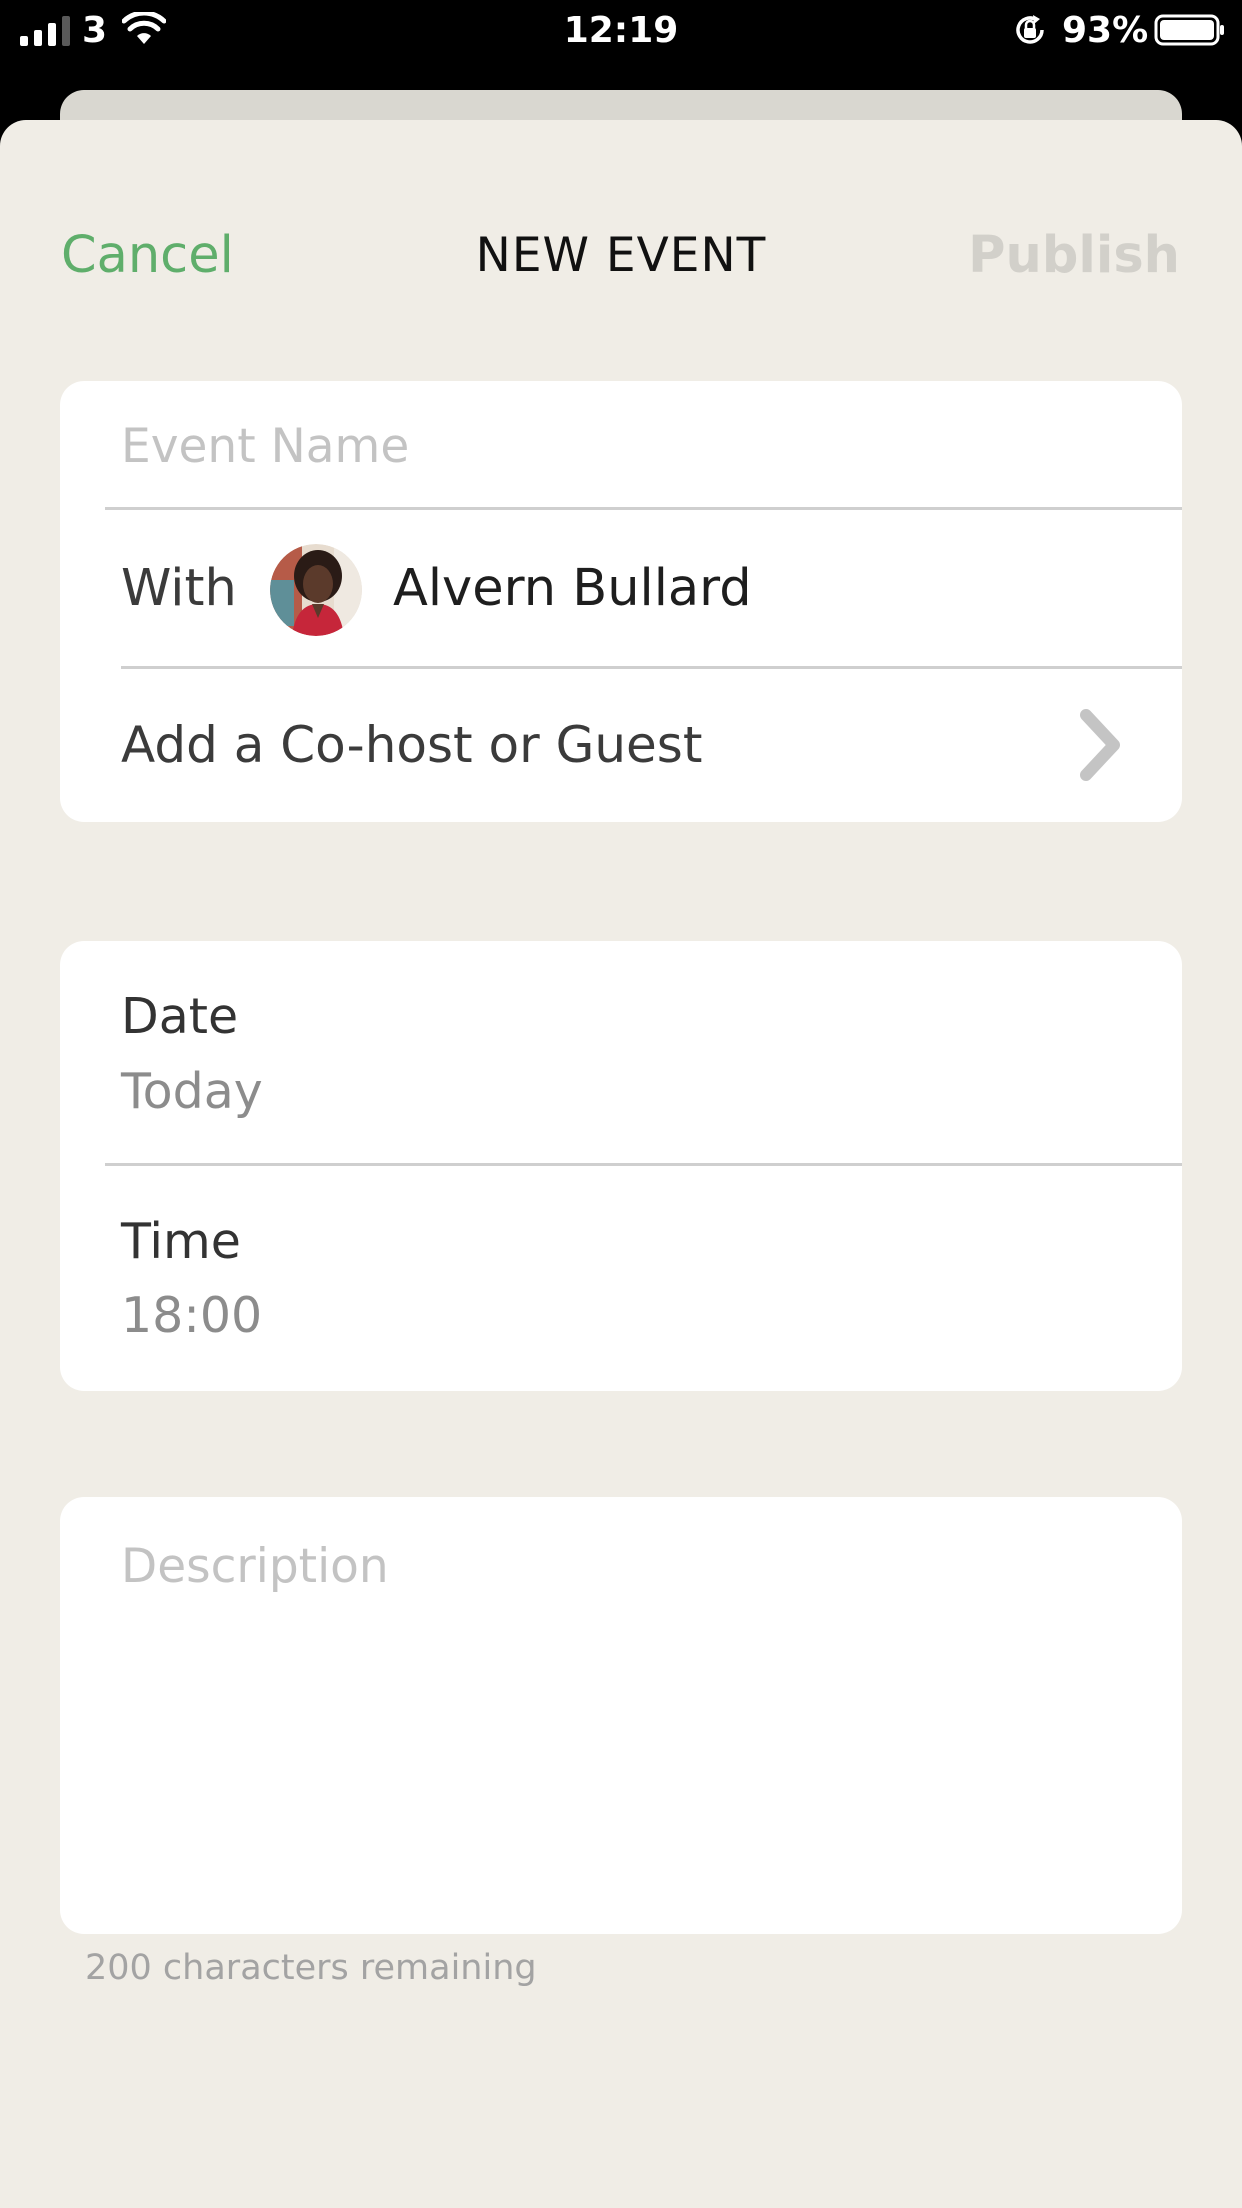 Image resolution: width=1242 pixels, height=2208 pixels. I want to click on clock: 12:19, so click(621, 30).